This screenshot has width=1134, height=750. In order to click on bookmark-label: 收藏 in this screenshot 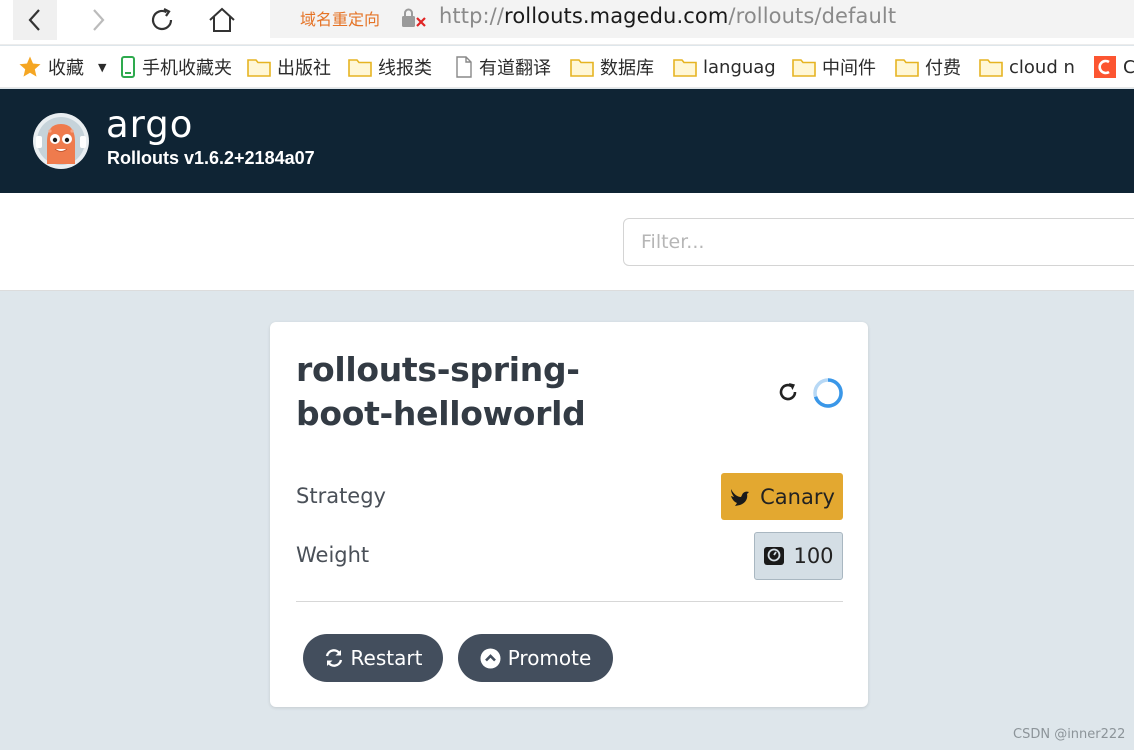, I will do `click(66, 68)`.